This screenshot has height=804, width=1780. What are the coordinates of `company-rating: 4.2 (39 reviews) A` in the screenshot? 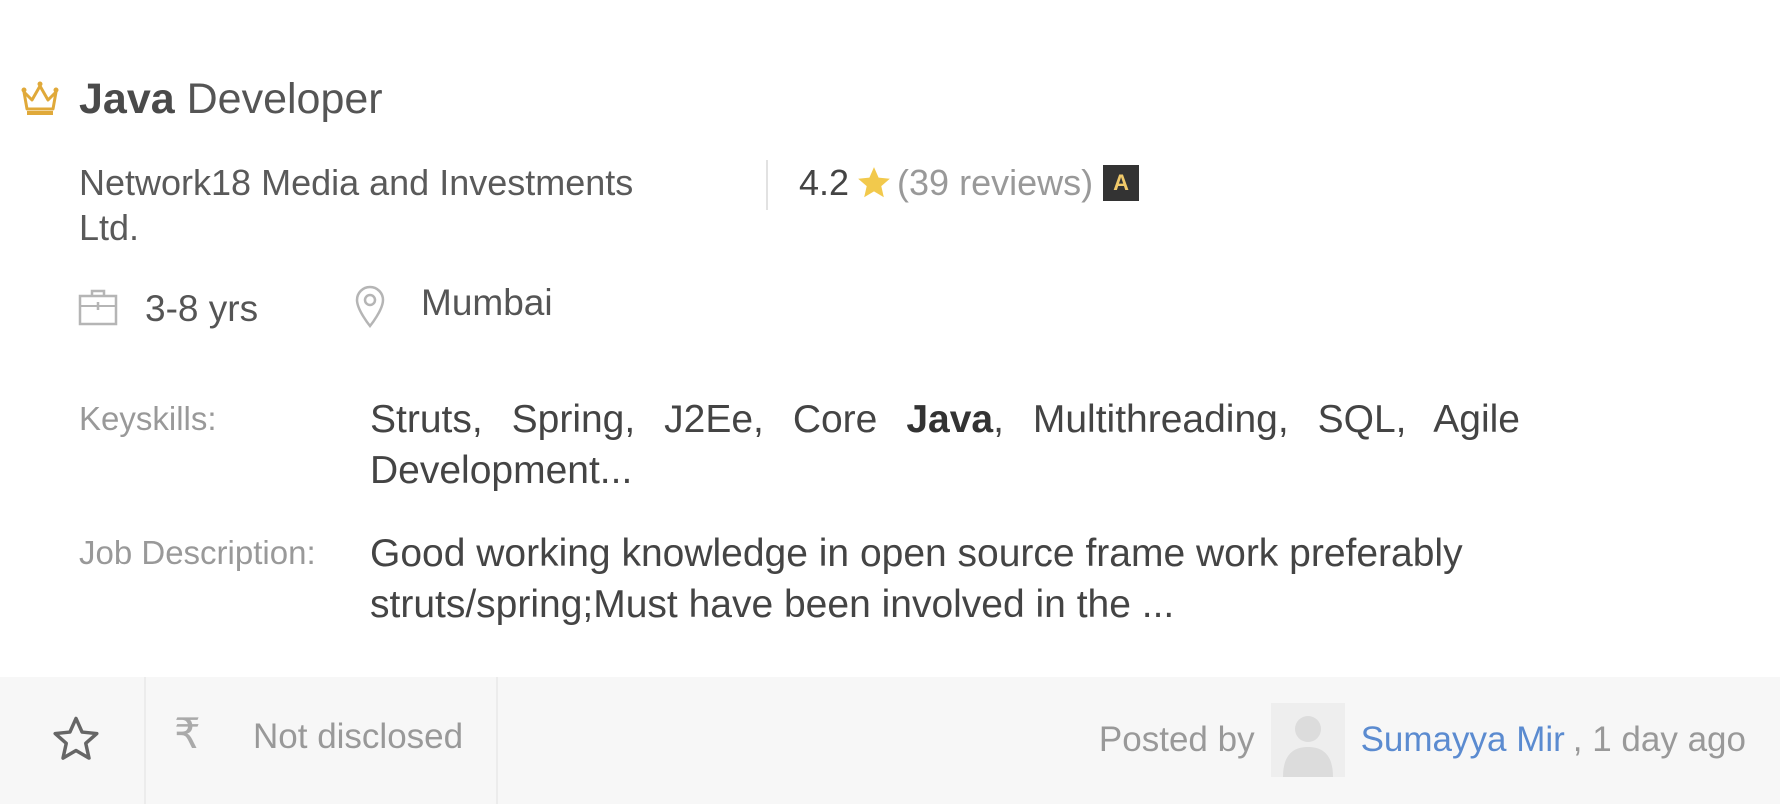 It's located at (969, 183).